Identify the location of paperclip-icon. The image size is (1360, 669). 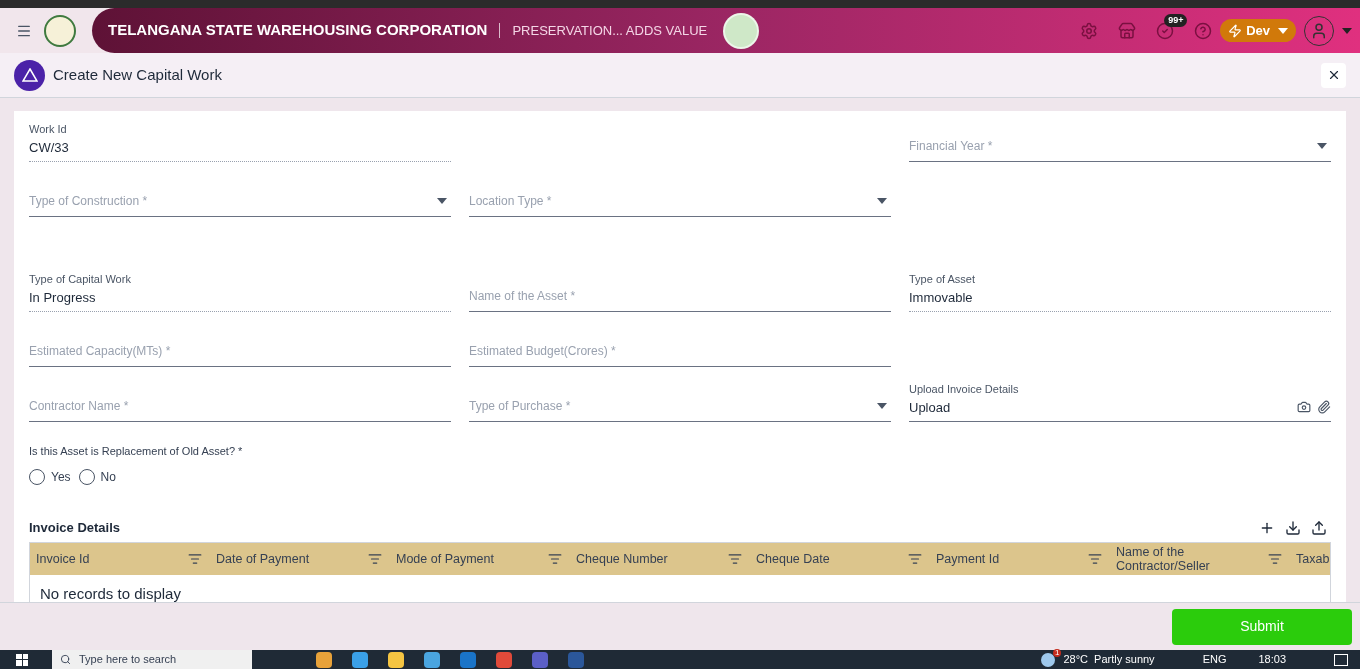
(1324, 407).